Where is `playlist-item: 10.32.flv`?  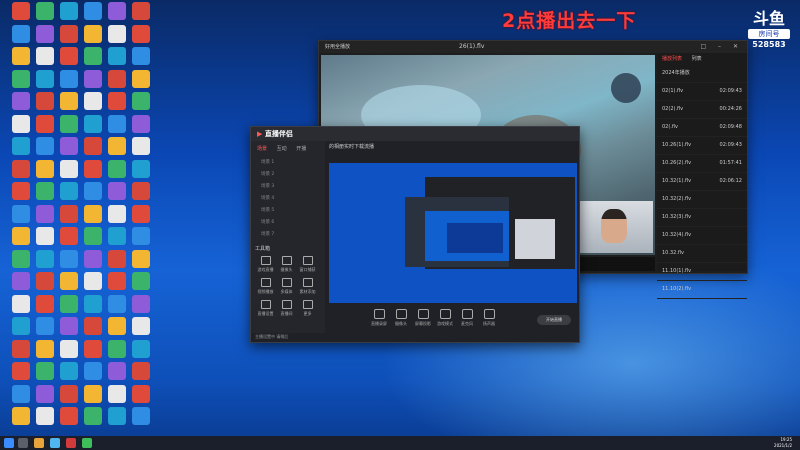 playlist-item: 10.32.flv is located at coordinates (702, 254).